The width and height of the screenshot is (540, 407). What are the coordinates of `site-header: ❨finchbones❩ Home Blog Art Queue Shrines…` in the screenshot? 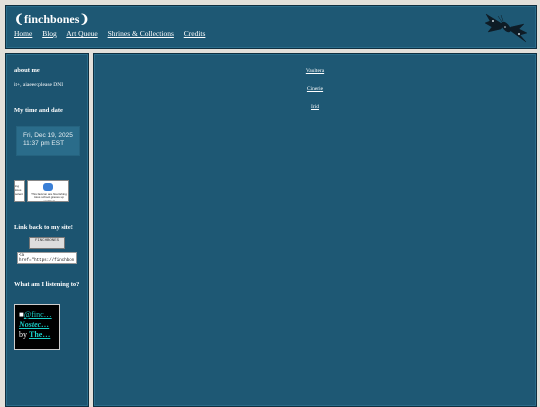 It's located at (271, 27).